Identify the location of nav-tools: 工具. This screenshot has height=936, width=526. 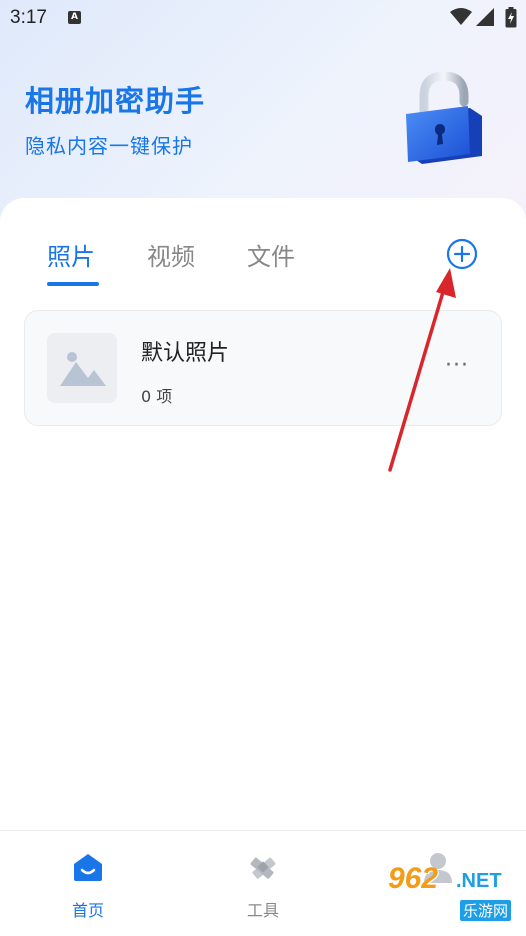
(263, 883).